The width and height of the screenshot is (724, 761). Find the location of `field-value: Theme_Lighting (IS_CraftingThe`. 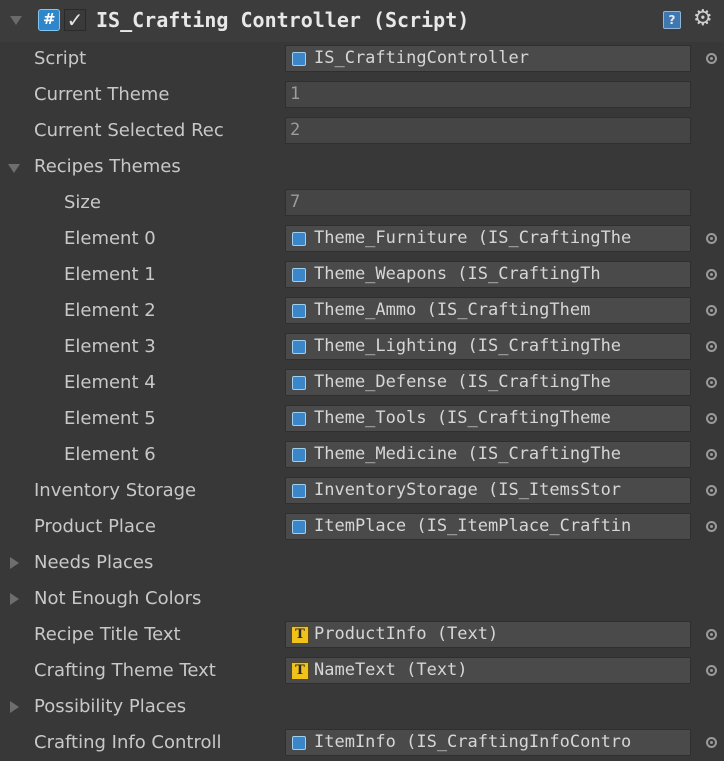

field-value: Theme_Lighting (IS_CraftingThe is located at coordinates (468, 346).